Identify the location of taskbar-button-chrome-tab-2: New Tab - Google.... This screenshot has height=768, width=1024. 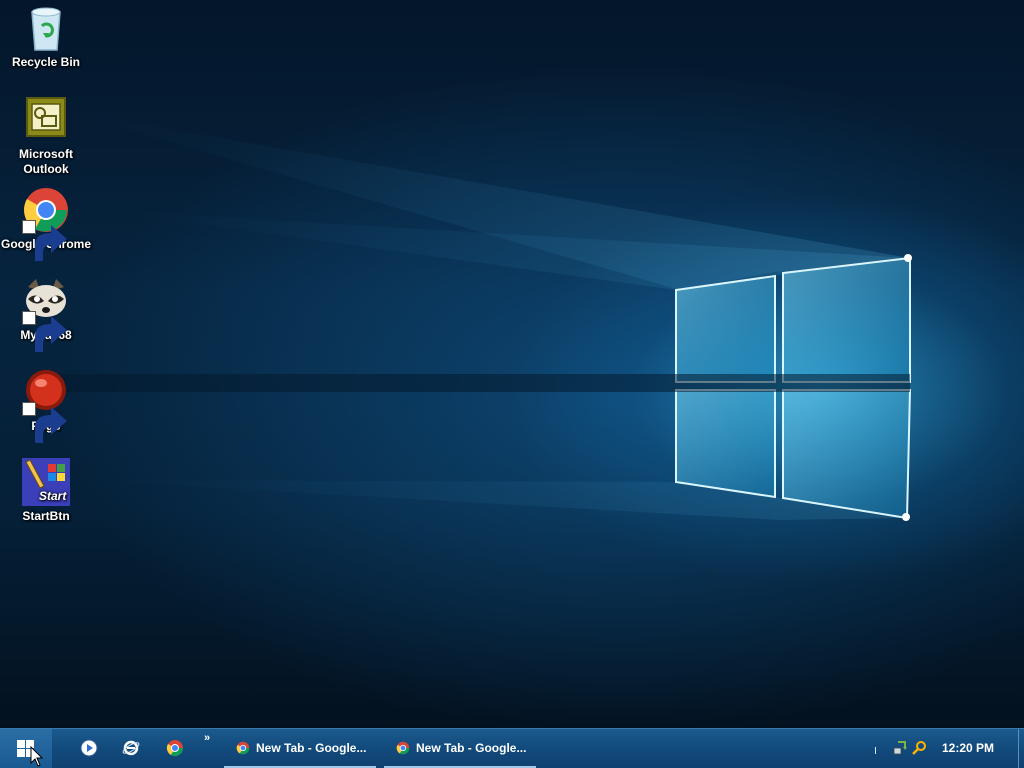
(460, 748).